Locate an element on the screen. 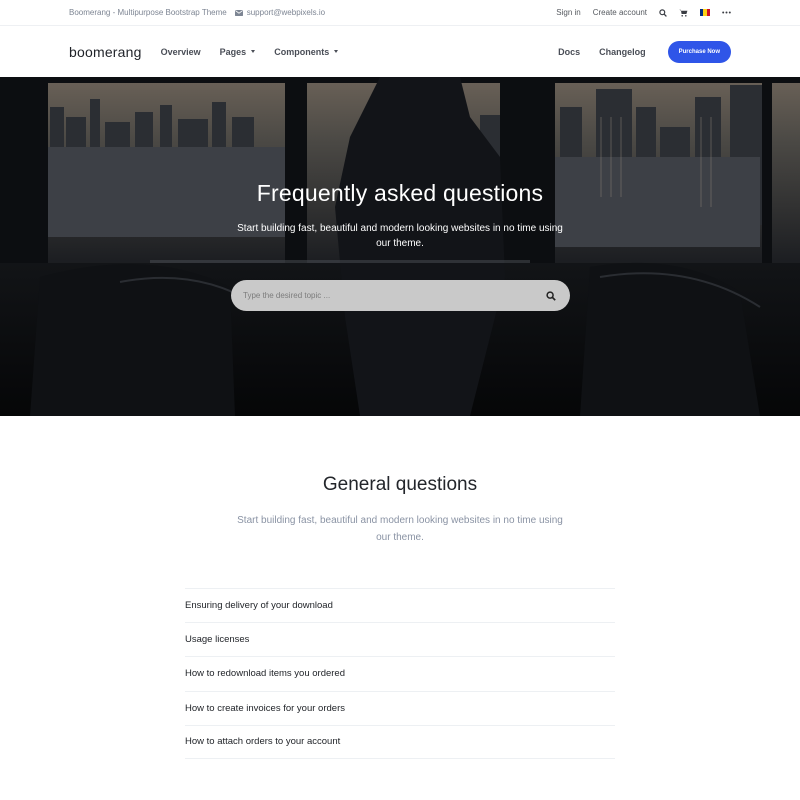 The image size is (800, 800). language-flag-icon is located at coordinates (705, 12).